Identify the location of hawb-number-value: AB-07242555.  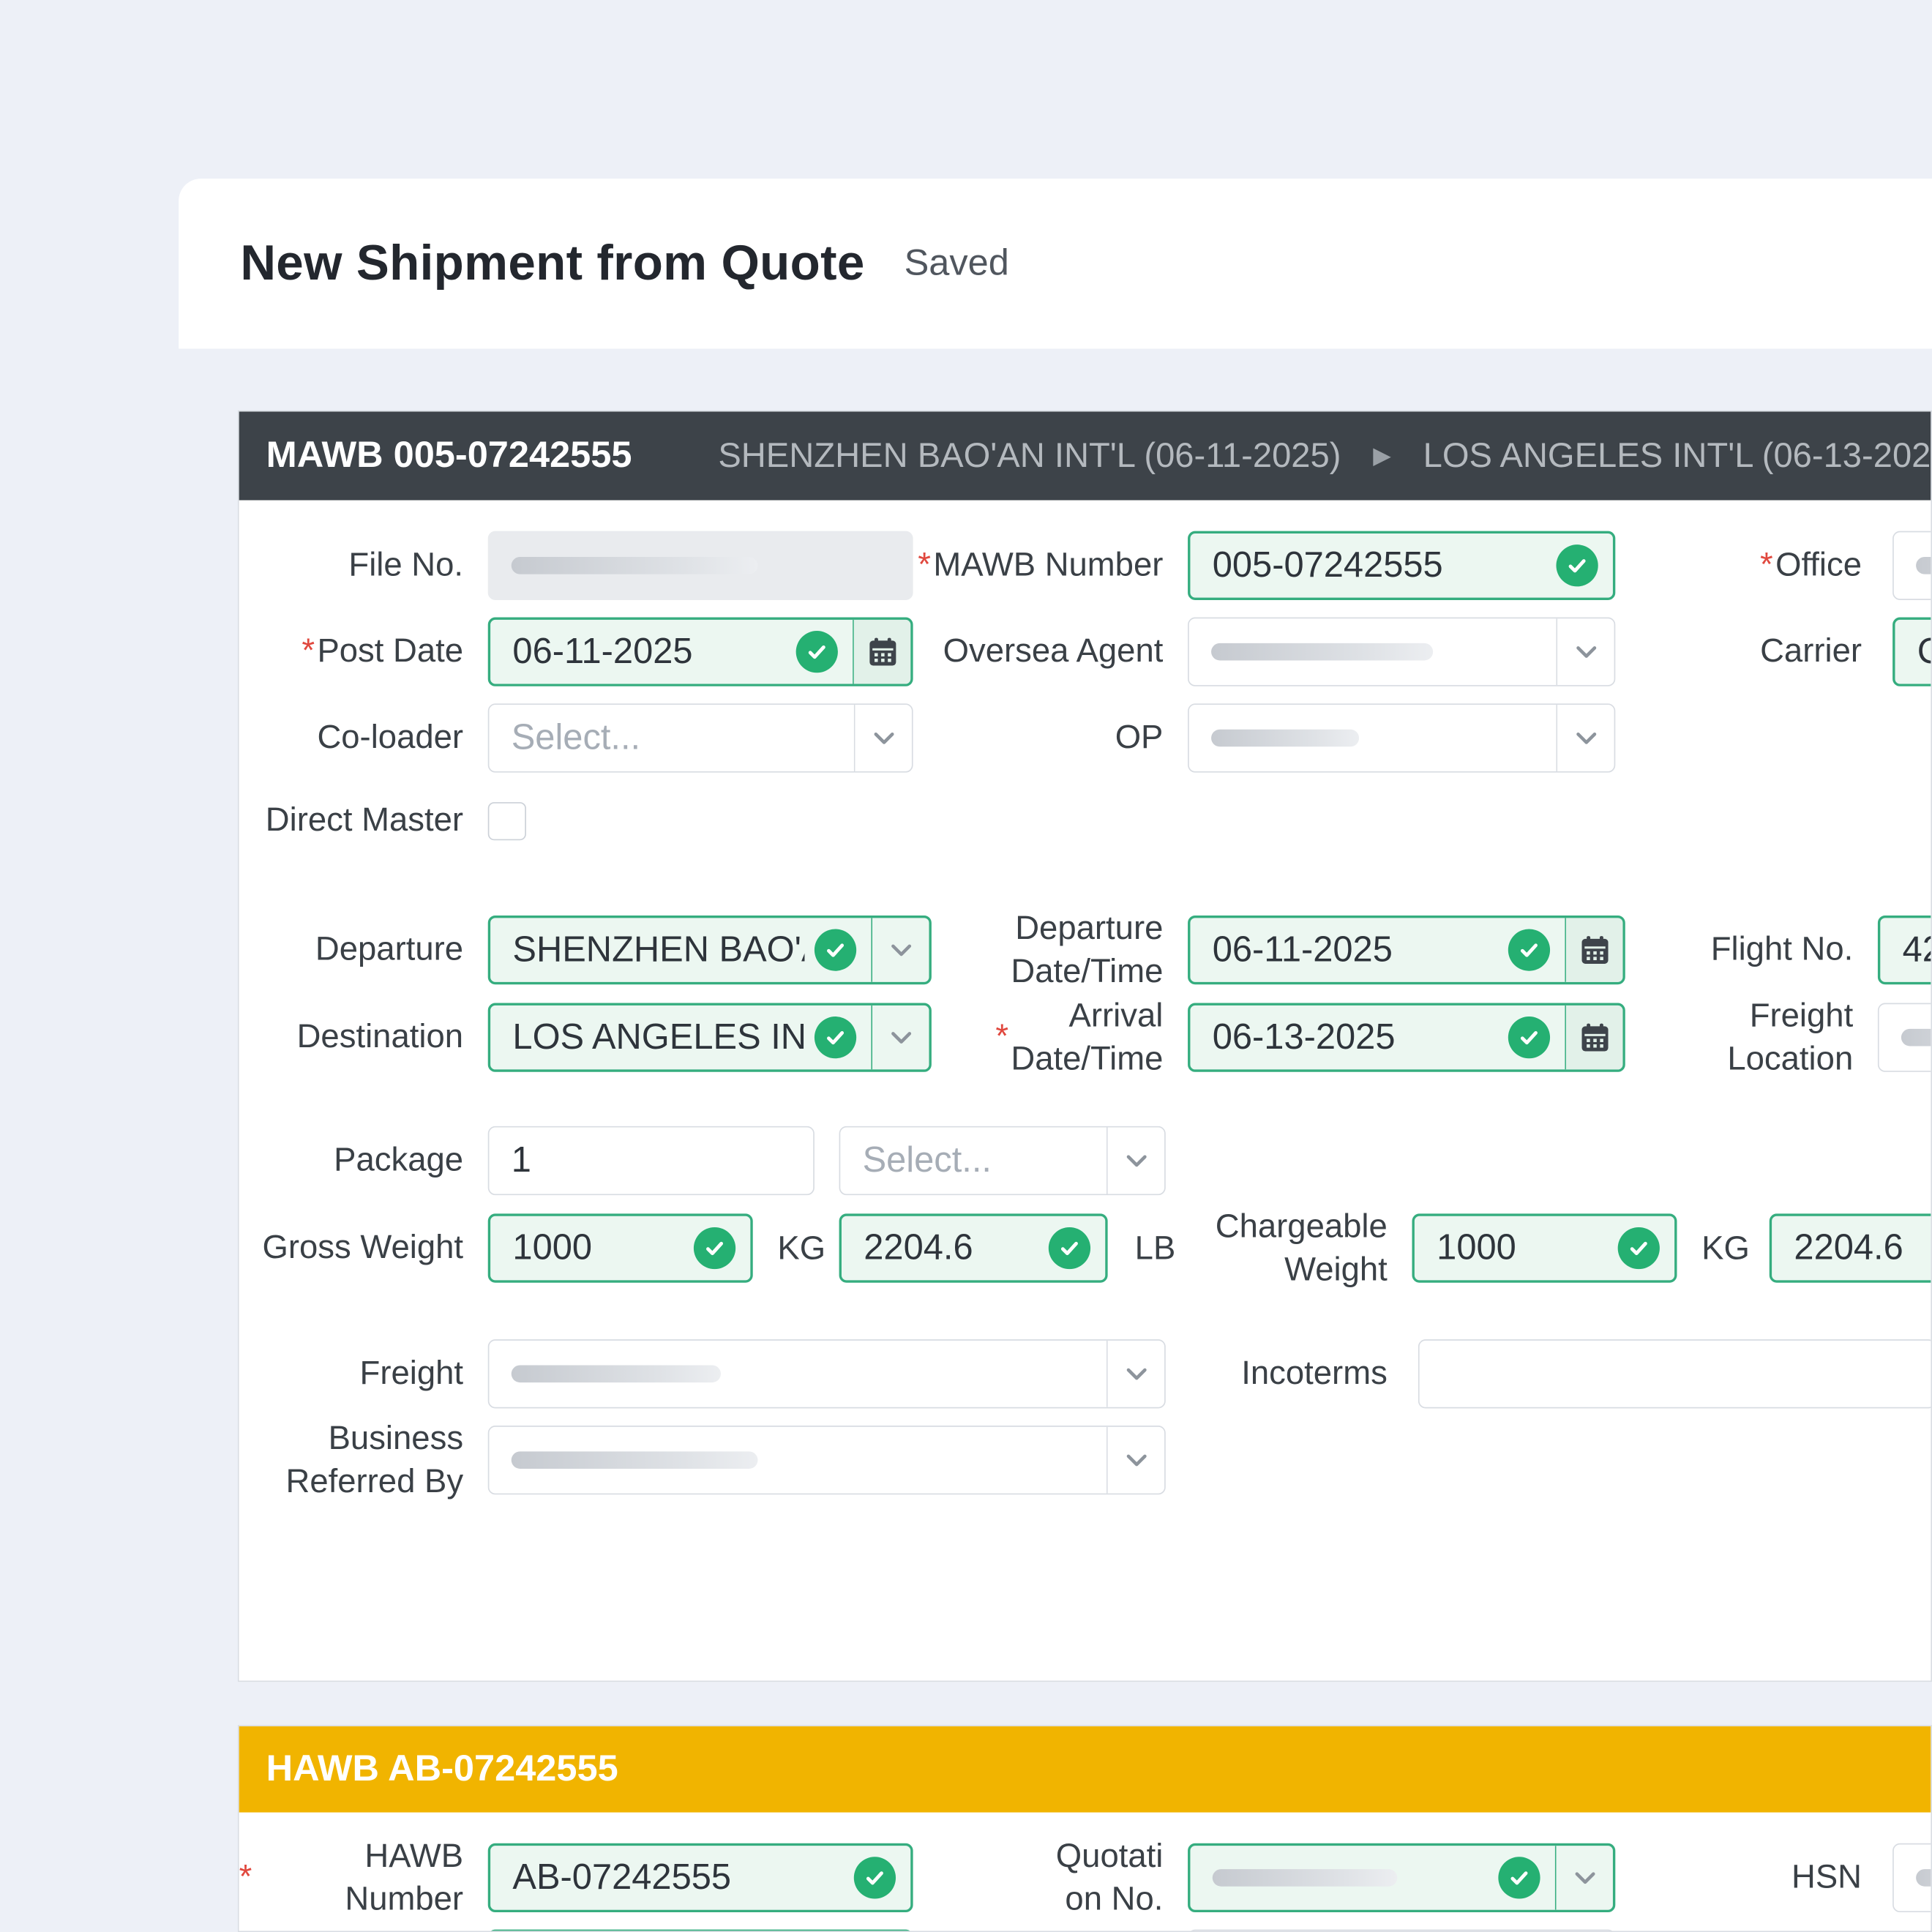
(622, 1877).